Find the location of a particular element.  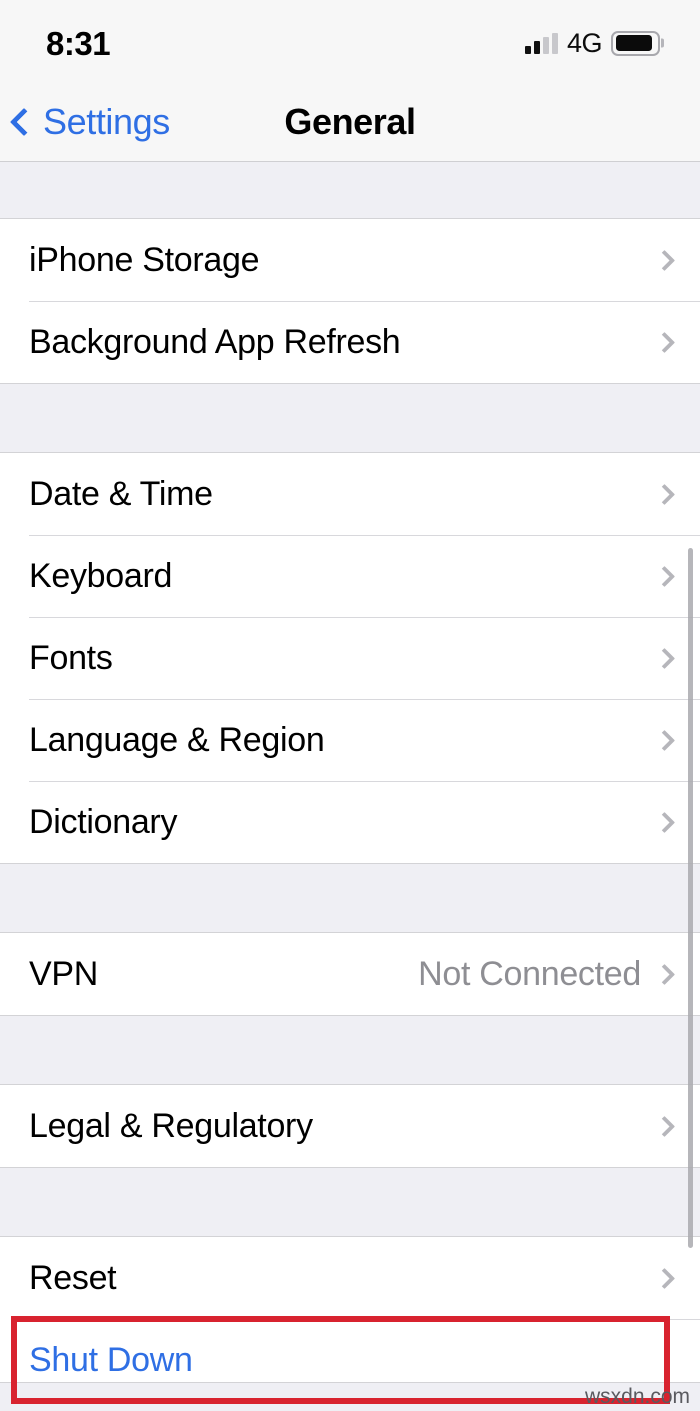

row-label: VPN is located at coordinates (64, 974).